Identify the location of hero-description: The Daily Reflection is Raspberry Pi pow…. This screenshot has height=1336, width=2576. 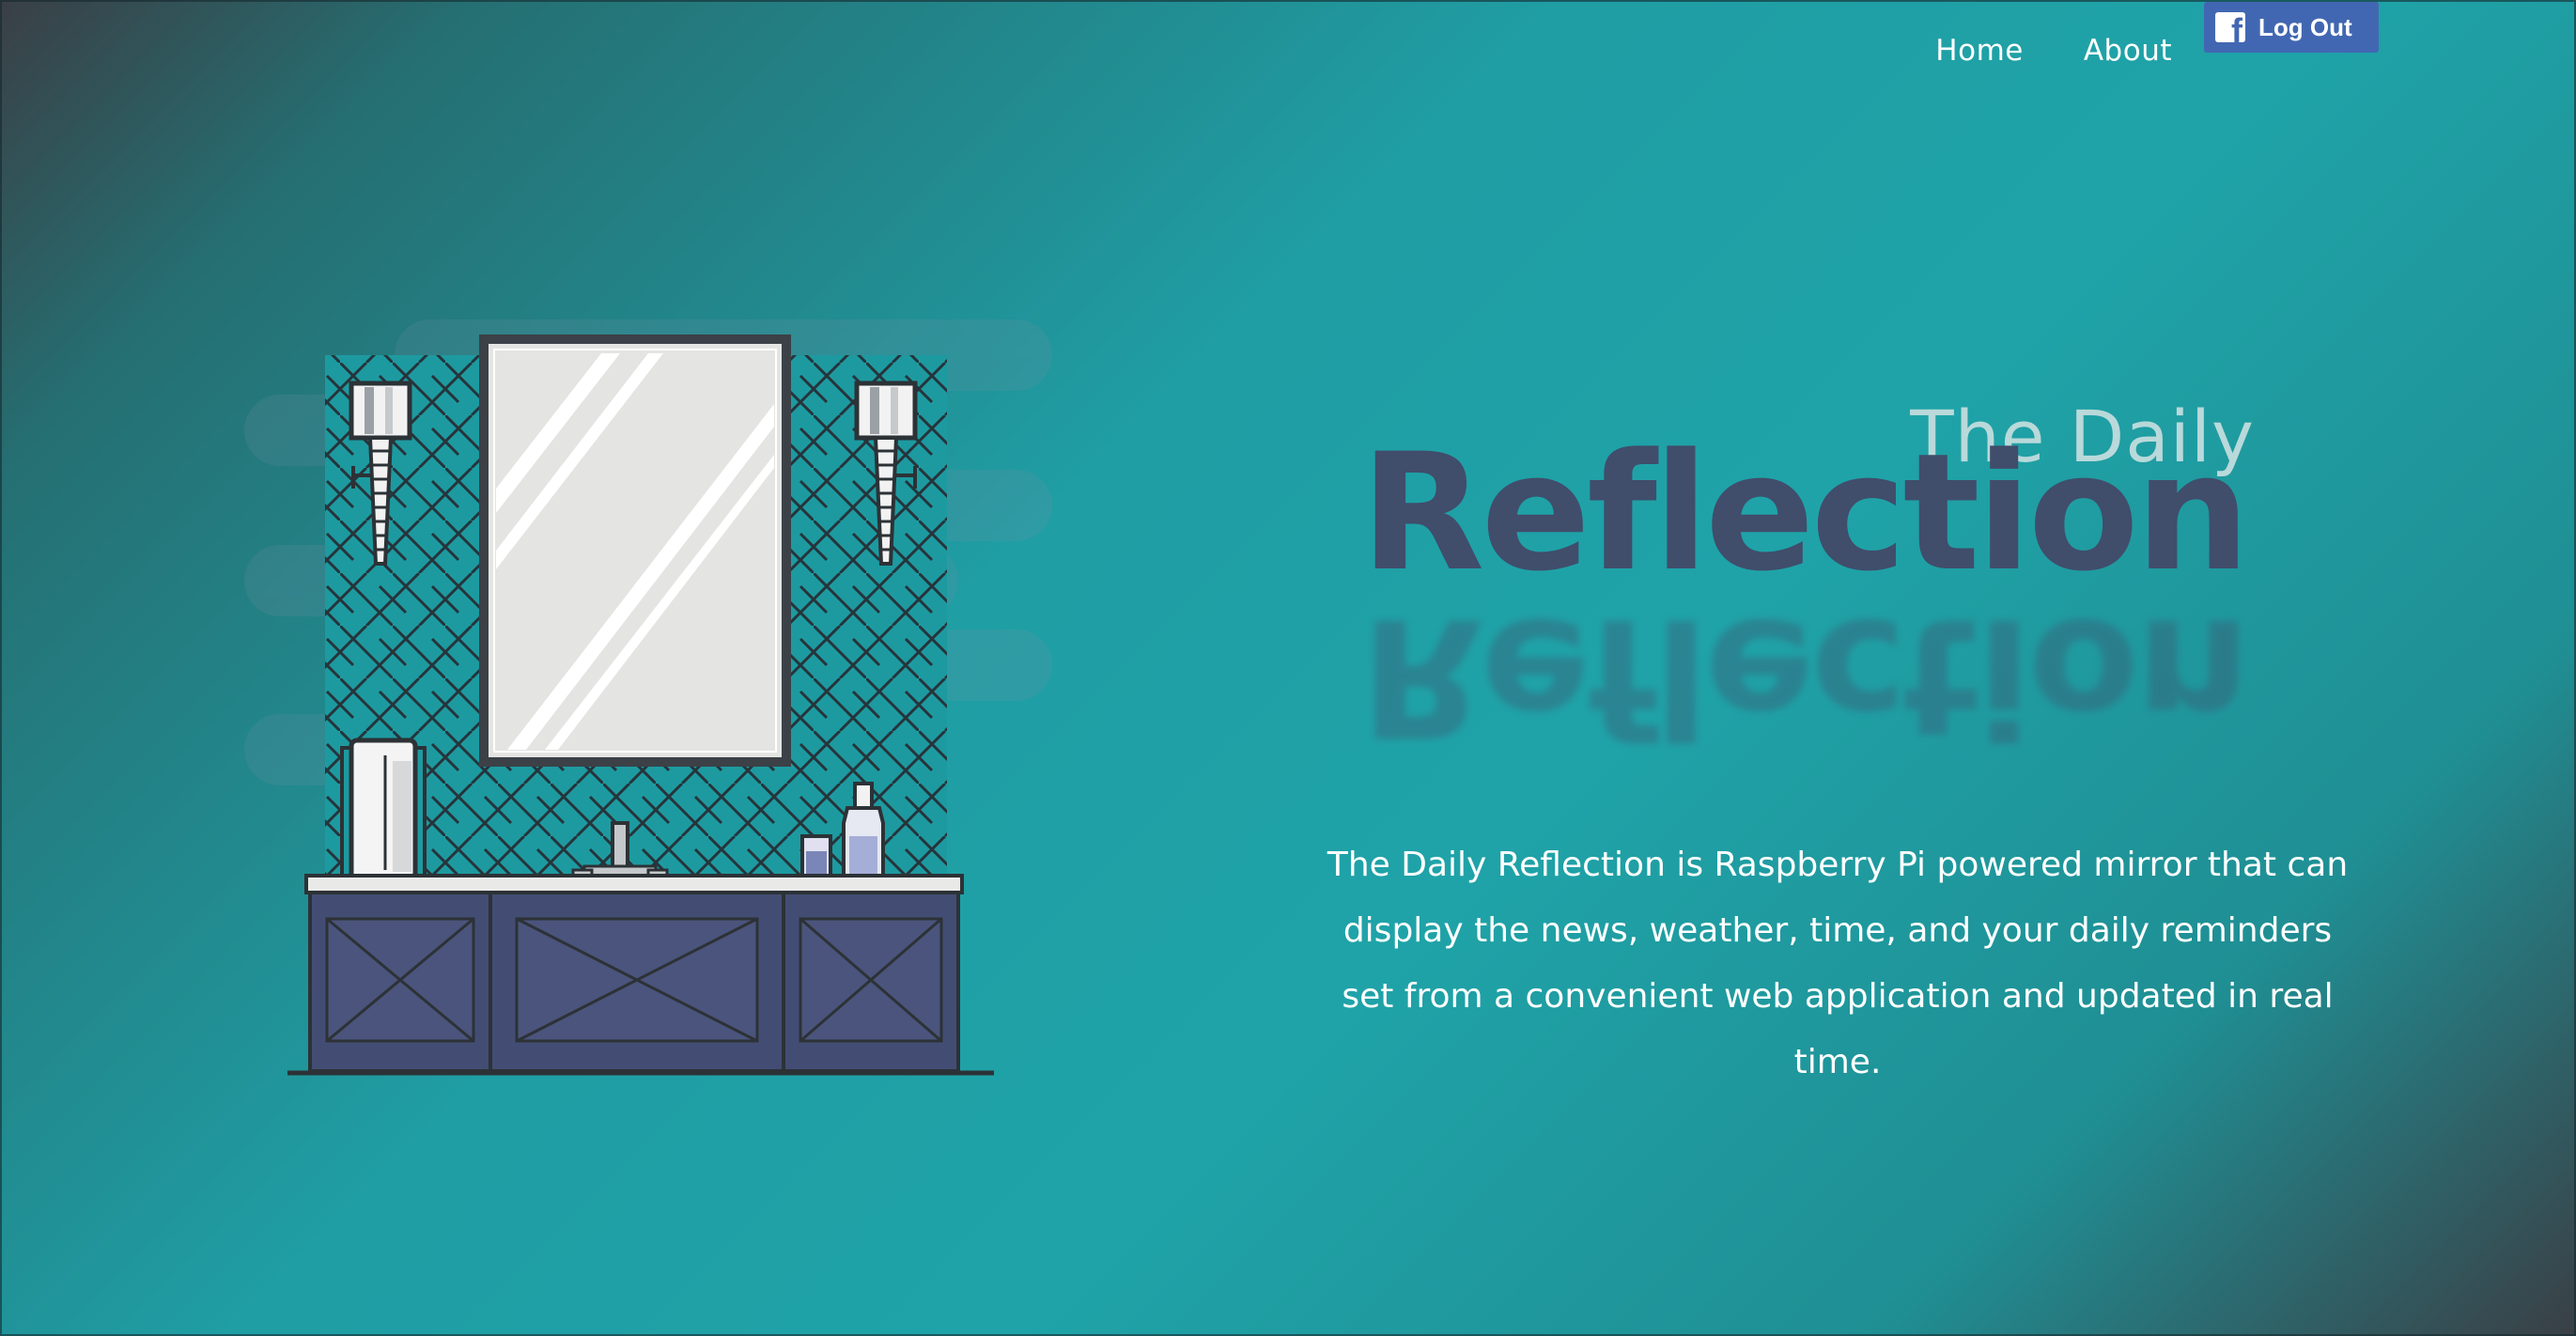
(1838, 964).